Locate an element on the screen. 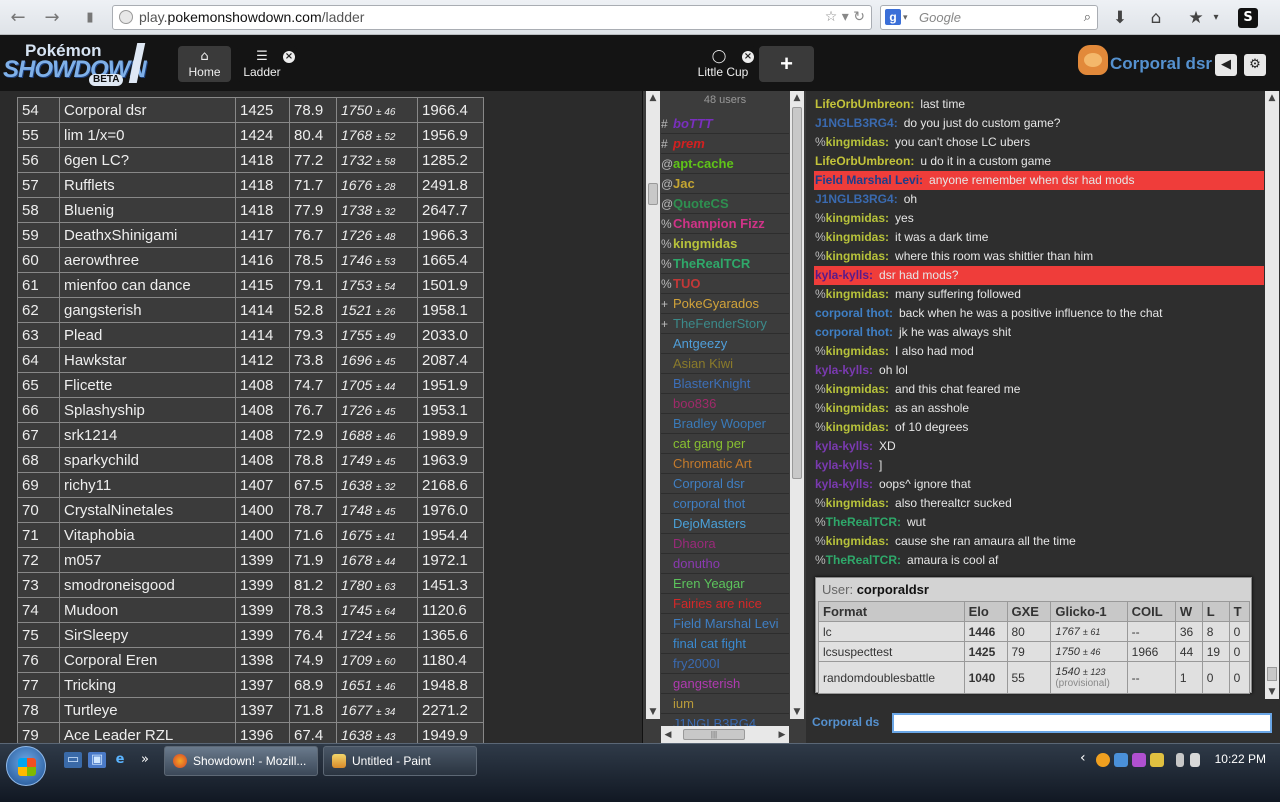  address-bar: play.pokemonshowdown.com/ladder ☆ ▾ ↻ is located at coordinates (492, 17).